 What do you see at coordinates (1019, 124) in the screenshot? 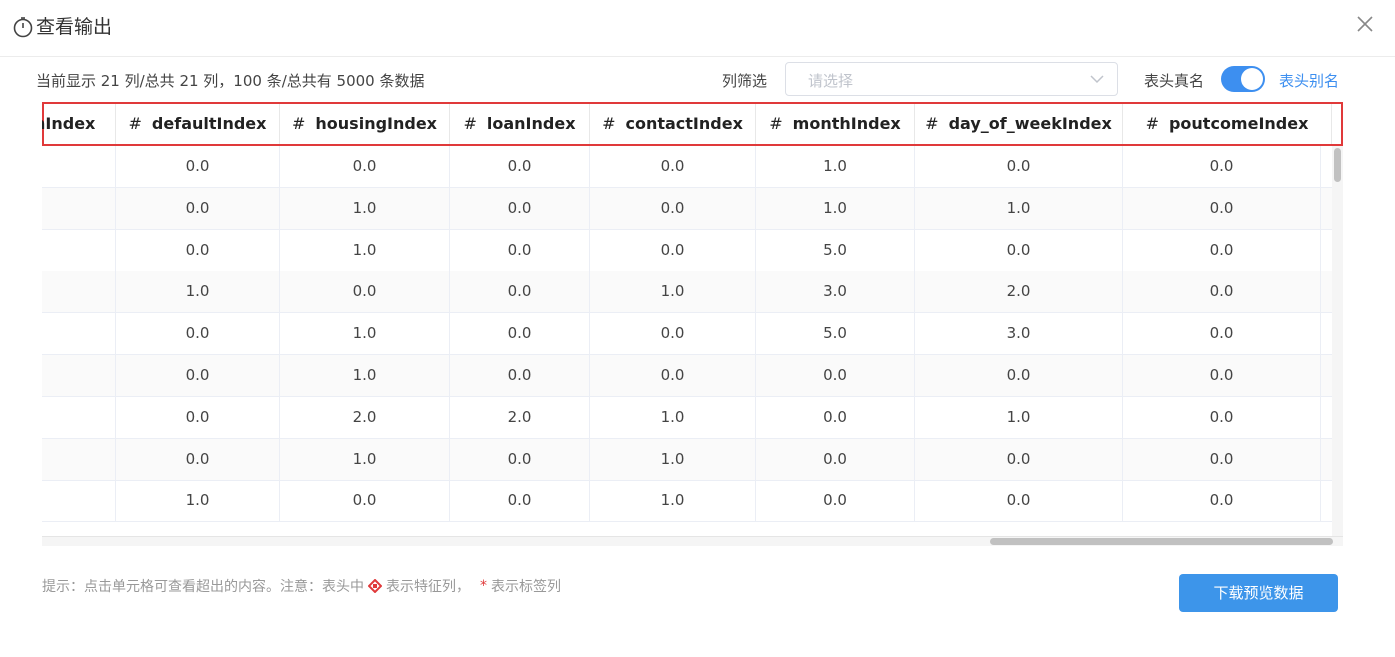
I see `column-header: # day_of_weekIndex` at bounding box center [1019, 124].